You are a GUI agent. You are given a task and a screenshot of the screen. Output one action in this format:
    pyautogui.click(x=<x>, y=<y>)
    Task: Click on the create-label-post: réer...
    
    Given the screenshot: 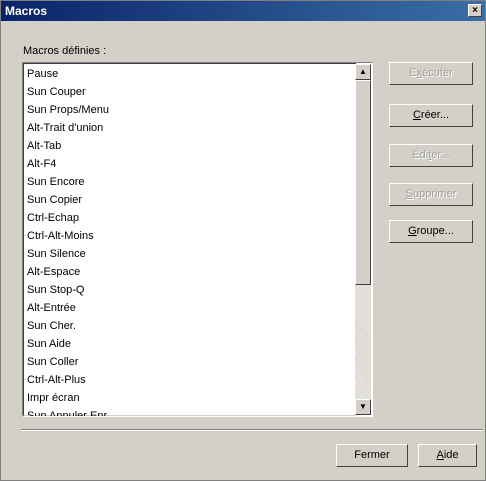 What is the action you would take?
    pyautogui.click(x=435, y=115)
    